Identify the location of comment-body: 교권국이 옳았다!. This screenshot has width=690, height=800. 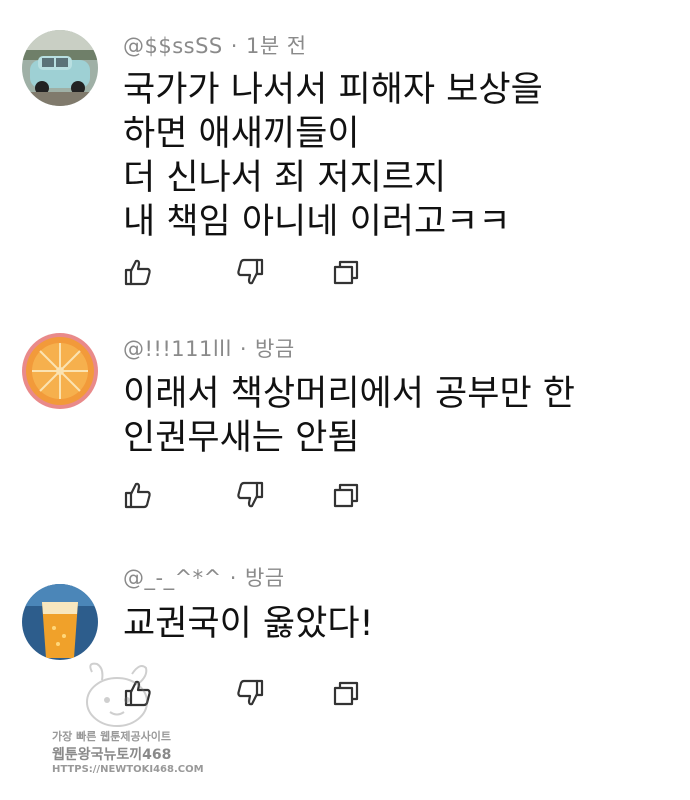
(248, 624).